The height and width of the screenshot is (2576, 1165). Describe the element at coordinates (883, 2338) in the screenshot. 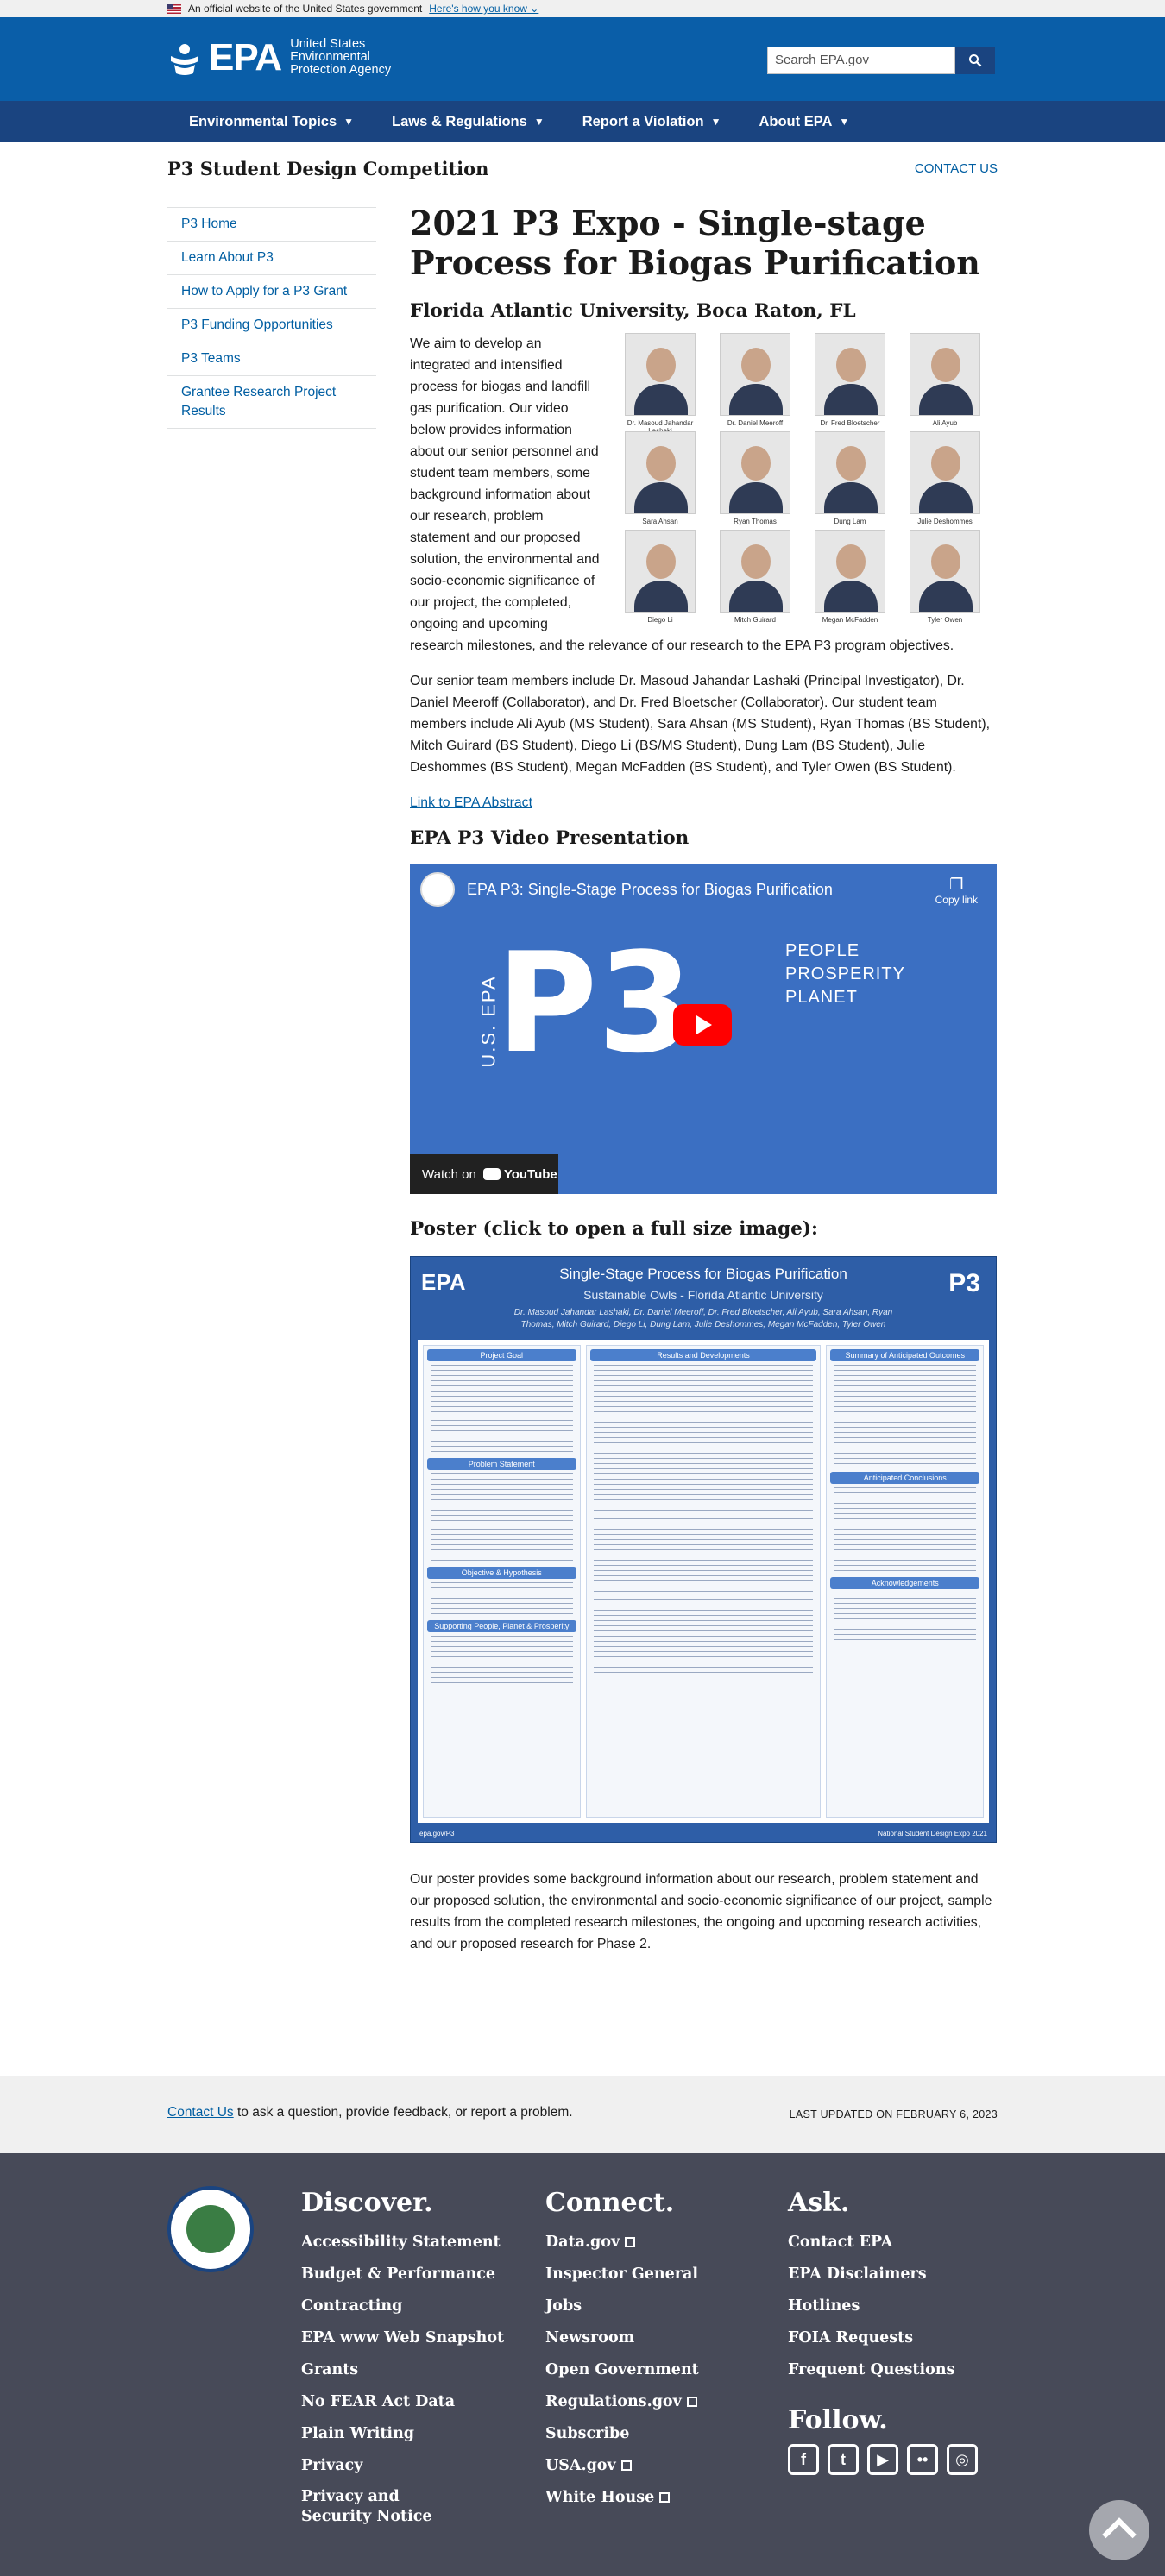

I see `footer-link-foia: FOIA Requests` at that location.